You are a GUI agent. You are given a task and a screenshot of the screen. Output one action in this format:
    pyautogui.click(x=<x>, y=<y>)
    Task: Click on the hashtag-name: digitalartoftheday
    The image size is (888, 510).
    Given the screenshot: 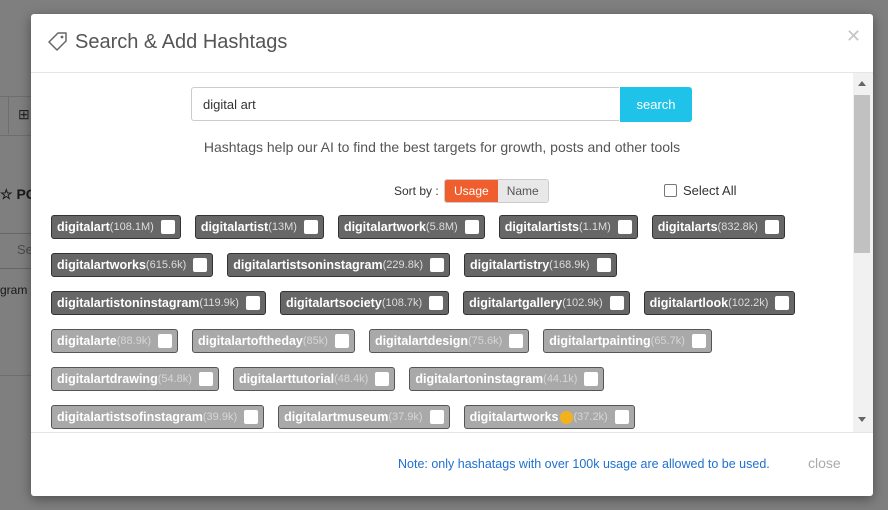 What is the action you would take?
    pyautogui.click(x=250, y=341)
    